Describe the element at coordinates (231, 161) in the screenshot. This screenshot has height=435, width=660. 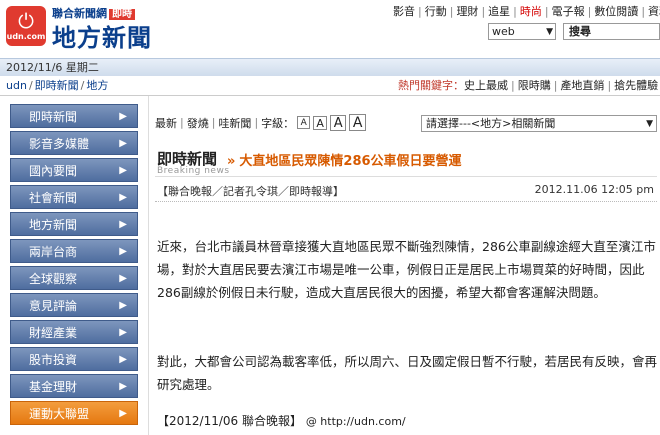
I see `double-chevron-icon: »` at that location.